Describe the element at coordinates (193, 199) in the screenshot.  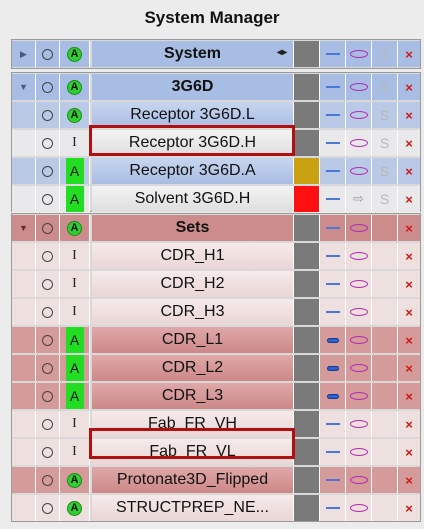
I see `item-name: Solvent 3G6D.H` at that location.